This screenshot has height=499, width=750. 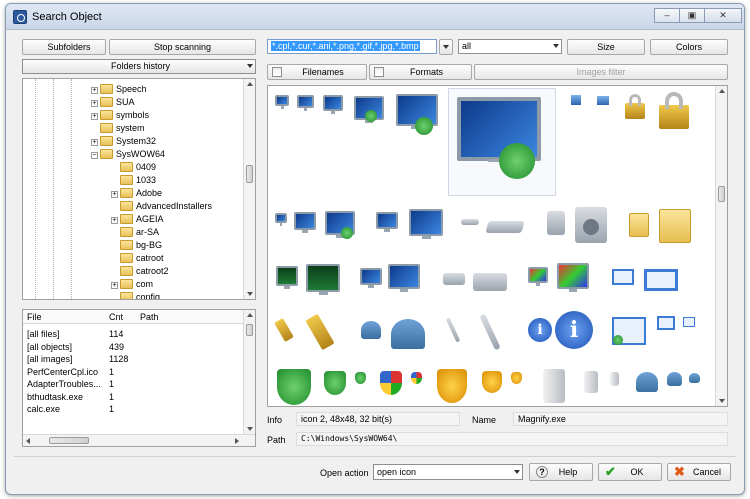 What do you see at coordinates (133, 334) in the screenshot?
I see `list-item: [all files] 114` at bounding box center [133, 334].